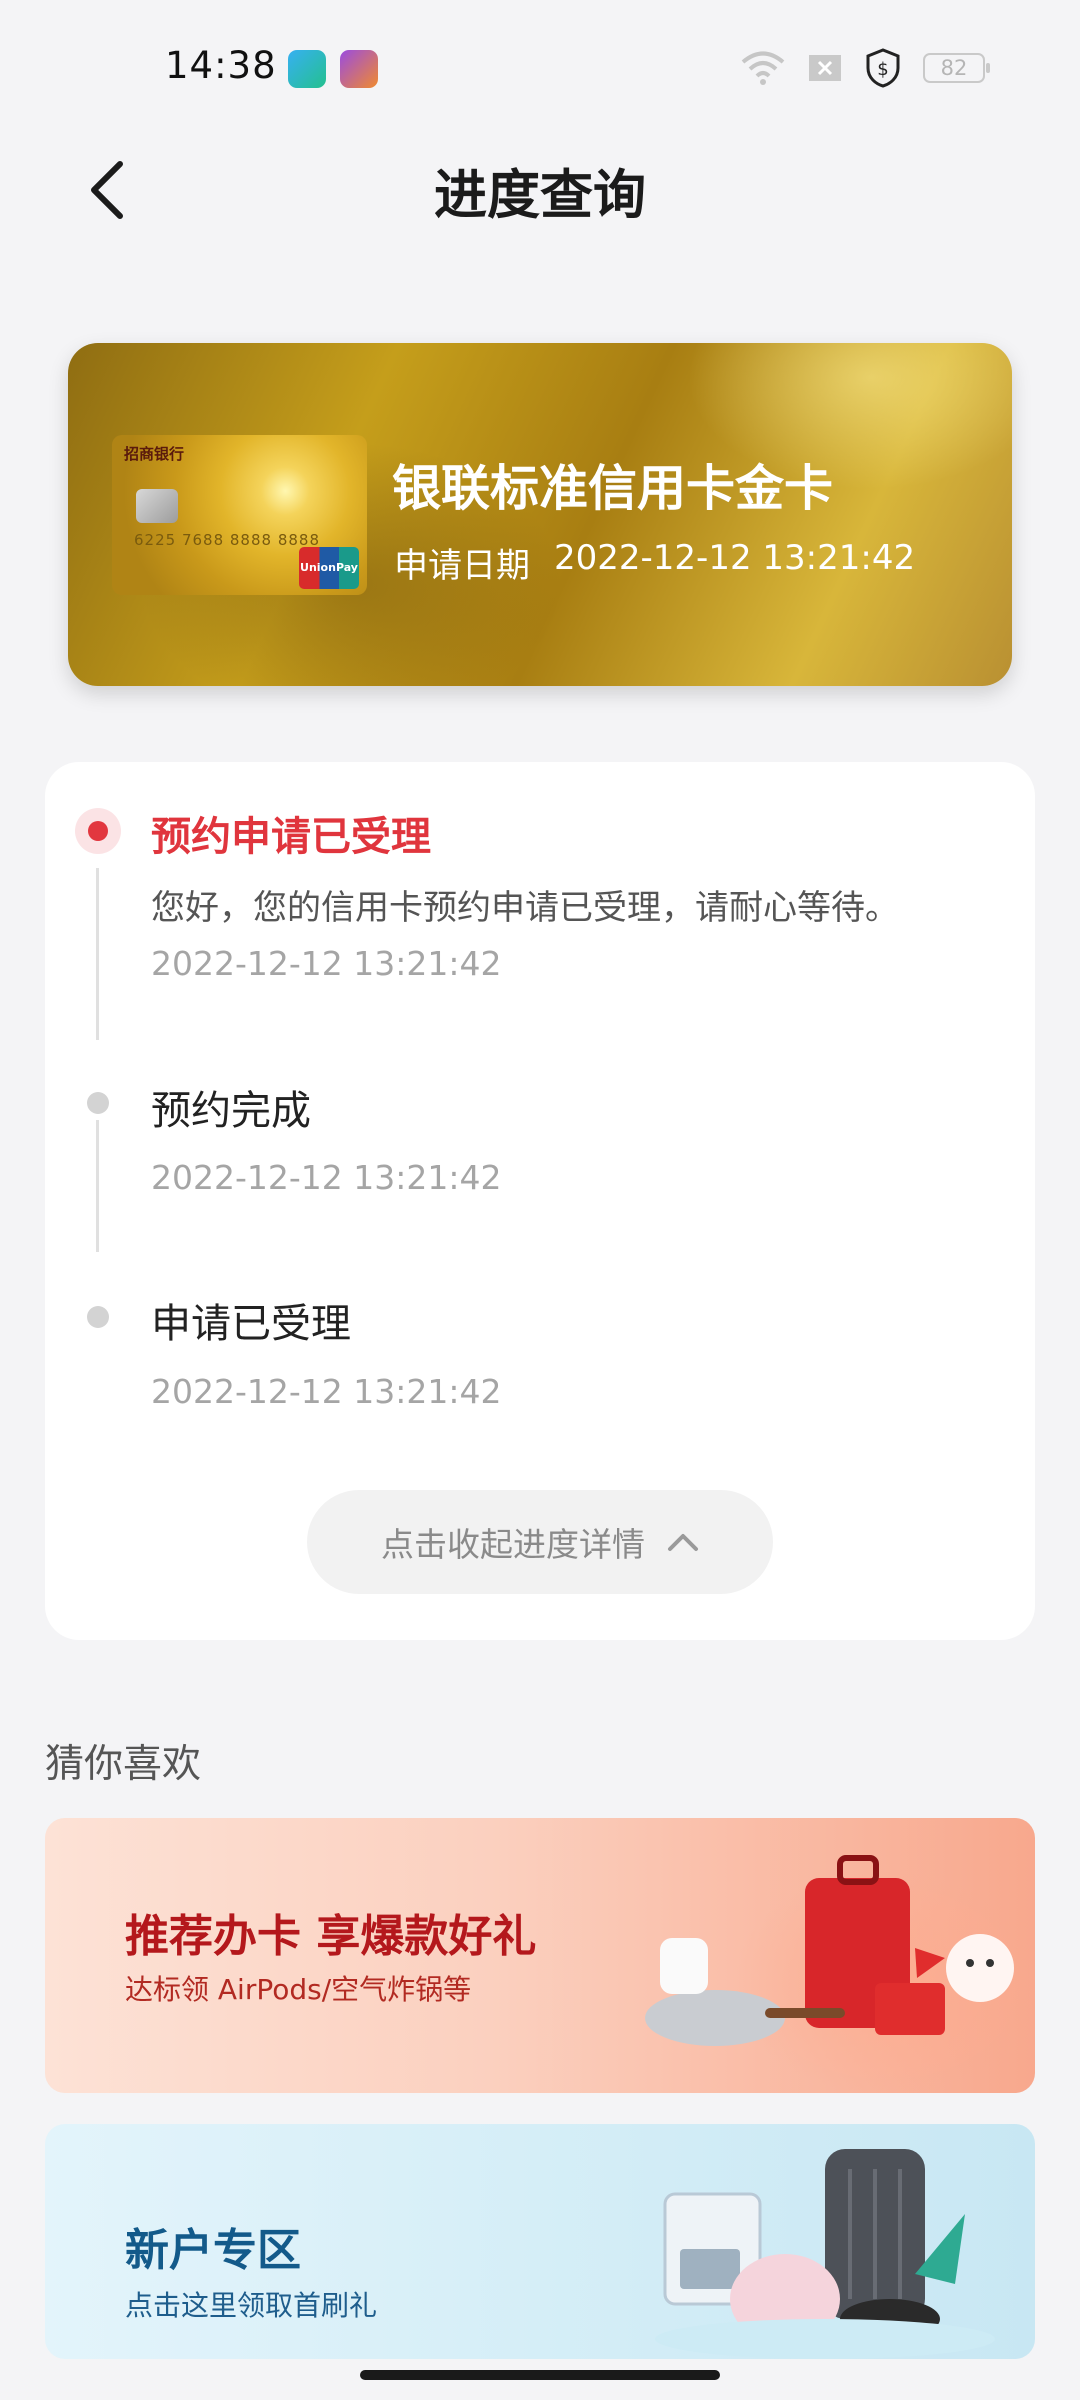  I want to click on status-icons: $ 82, so click(865, 68).